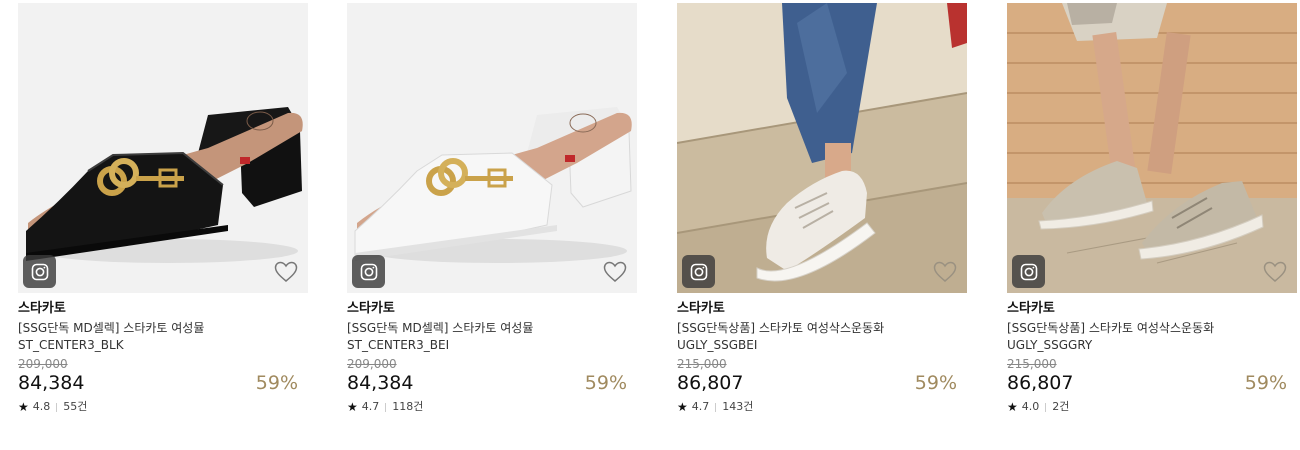 This screenshot has width=1300, height=450. What do you see at coordinates (1152, 345) in the screenshot?
I see `product-code: UGLY_SSGGRY` at bounding box center [1152, 345].